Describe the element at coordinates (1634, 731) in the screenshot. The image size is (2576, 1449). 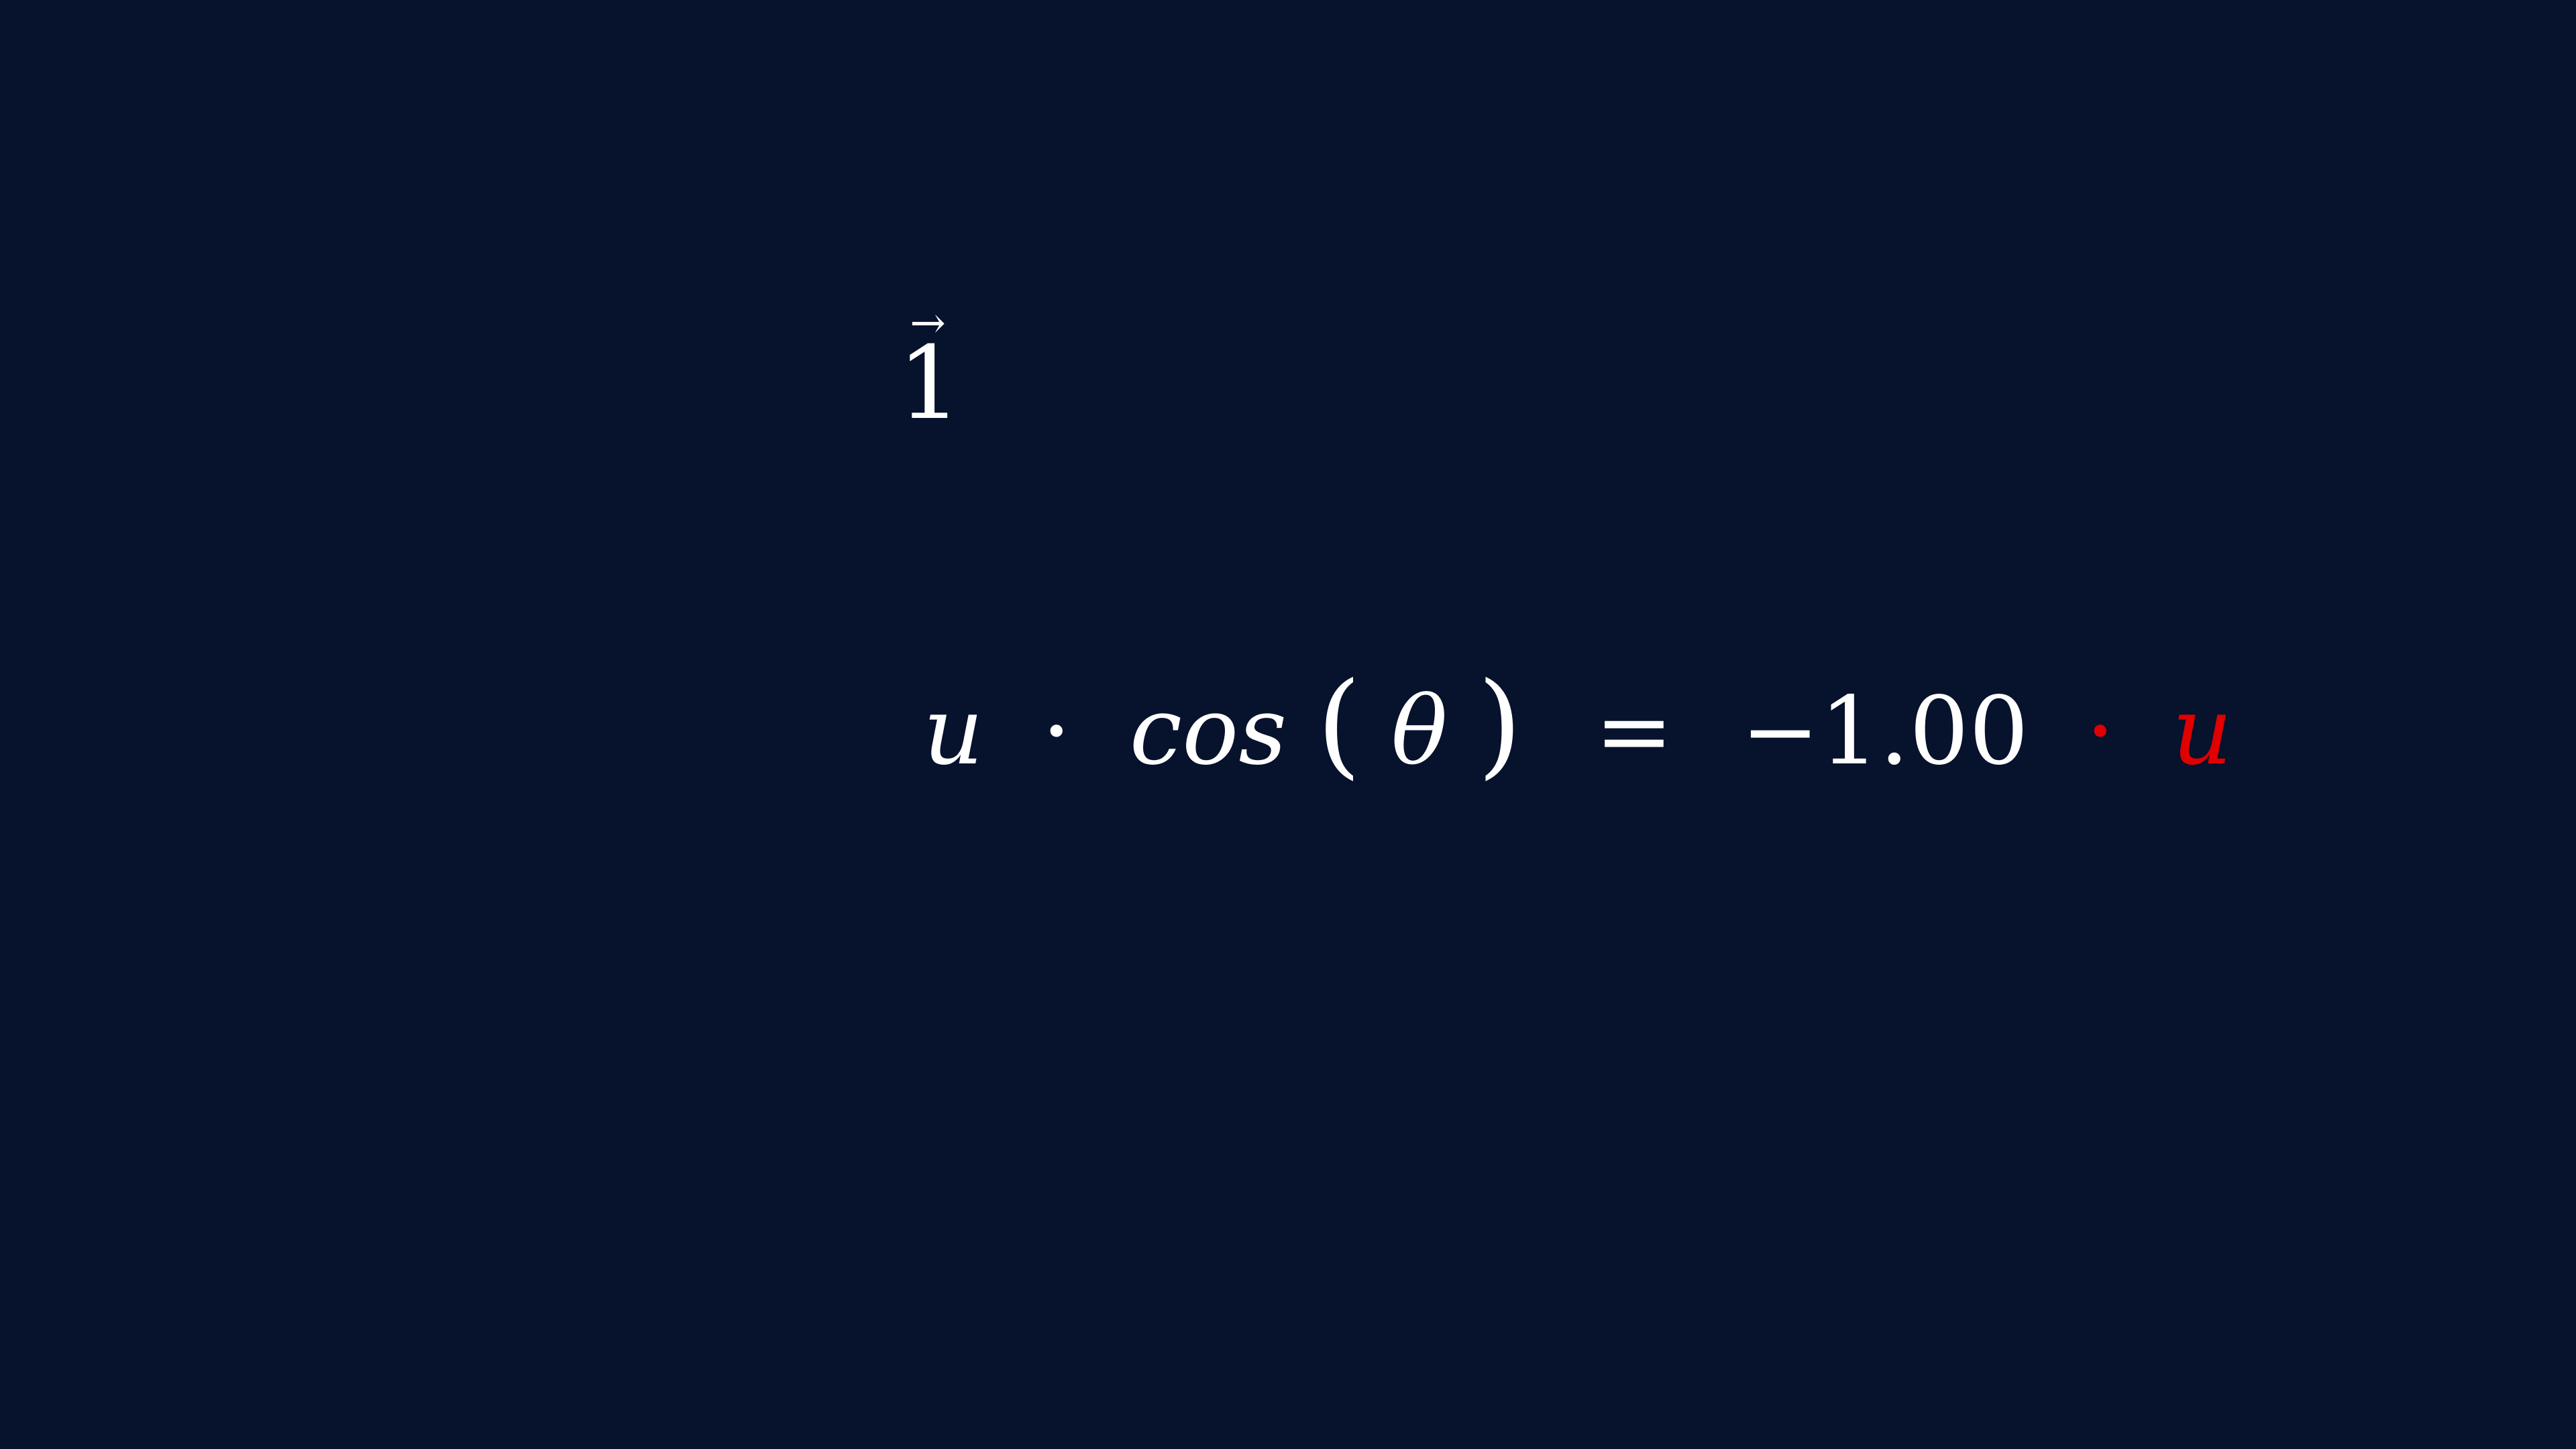
I see `equation-equals: =` at that location.